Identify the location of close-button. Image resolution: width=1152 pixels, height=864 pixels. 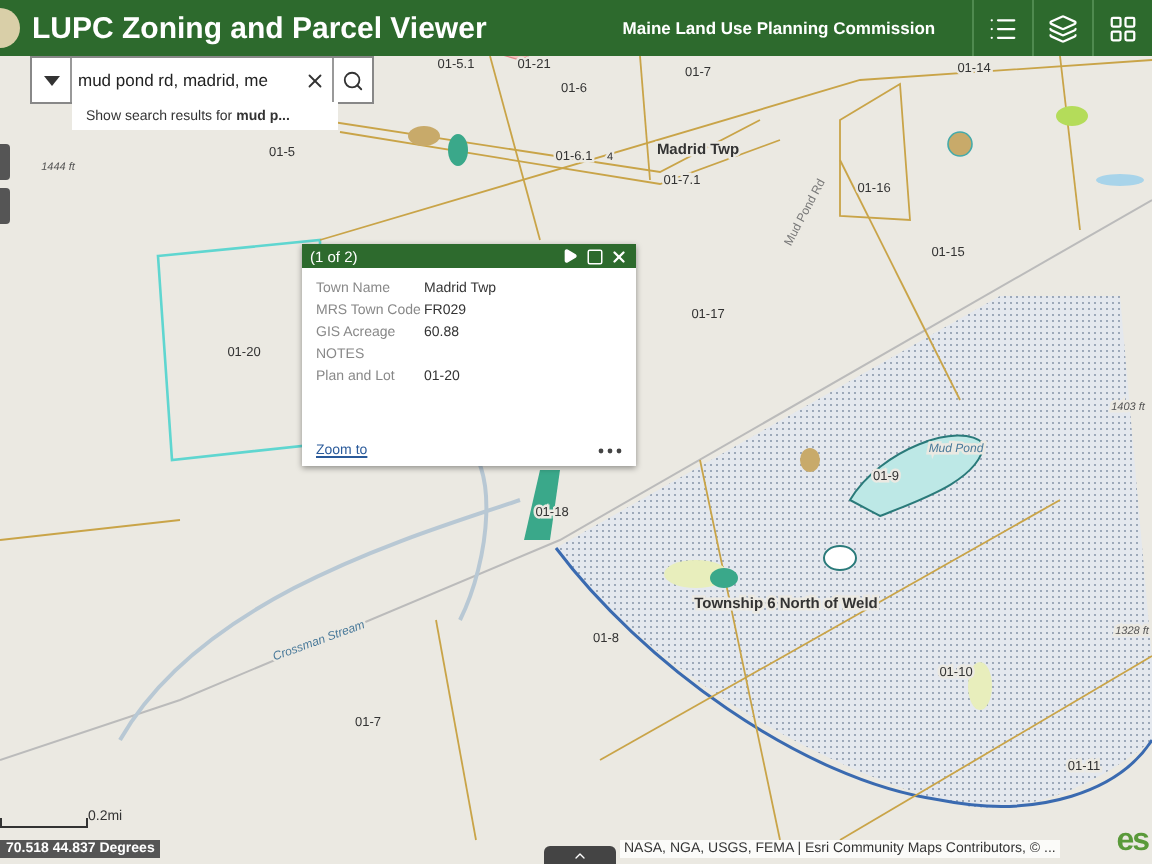
(619, 256).